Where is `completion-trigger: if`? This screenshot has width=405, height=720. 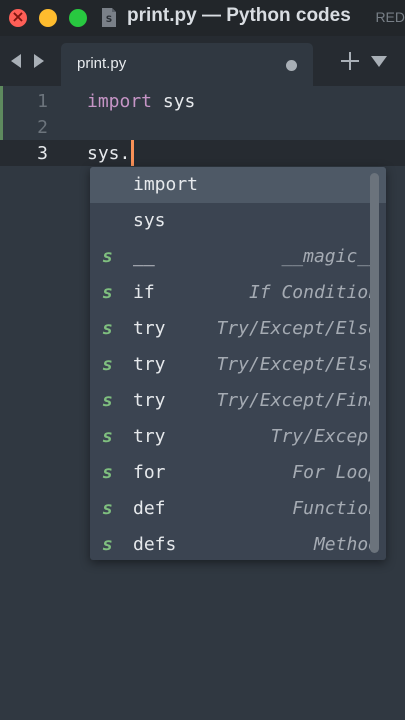 completion-trigger: if is located at coordinates (144, 292).